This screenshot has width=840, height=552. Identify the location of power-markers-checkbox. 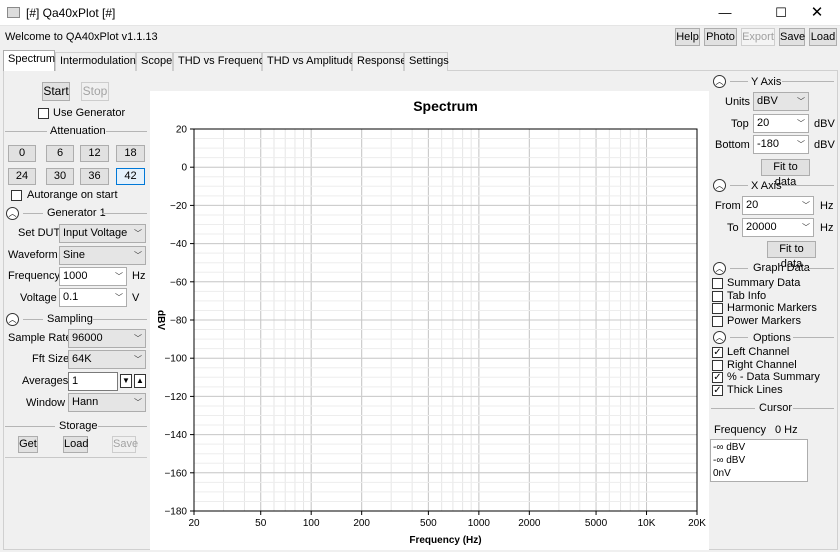
(717, 321).